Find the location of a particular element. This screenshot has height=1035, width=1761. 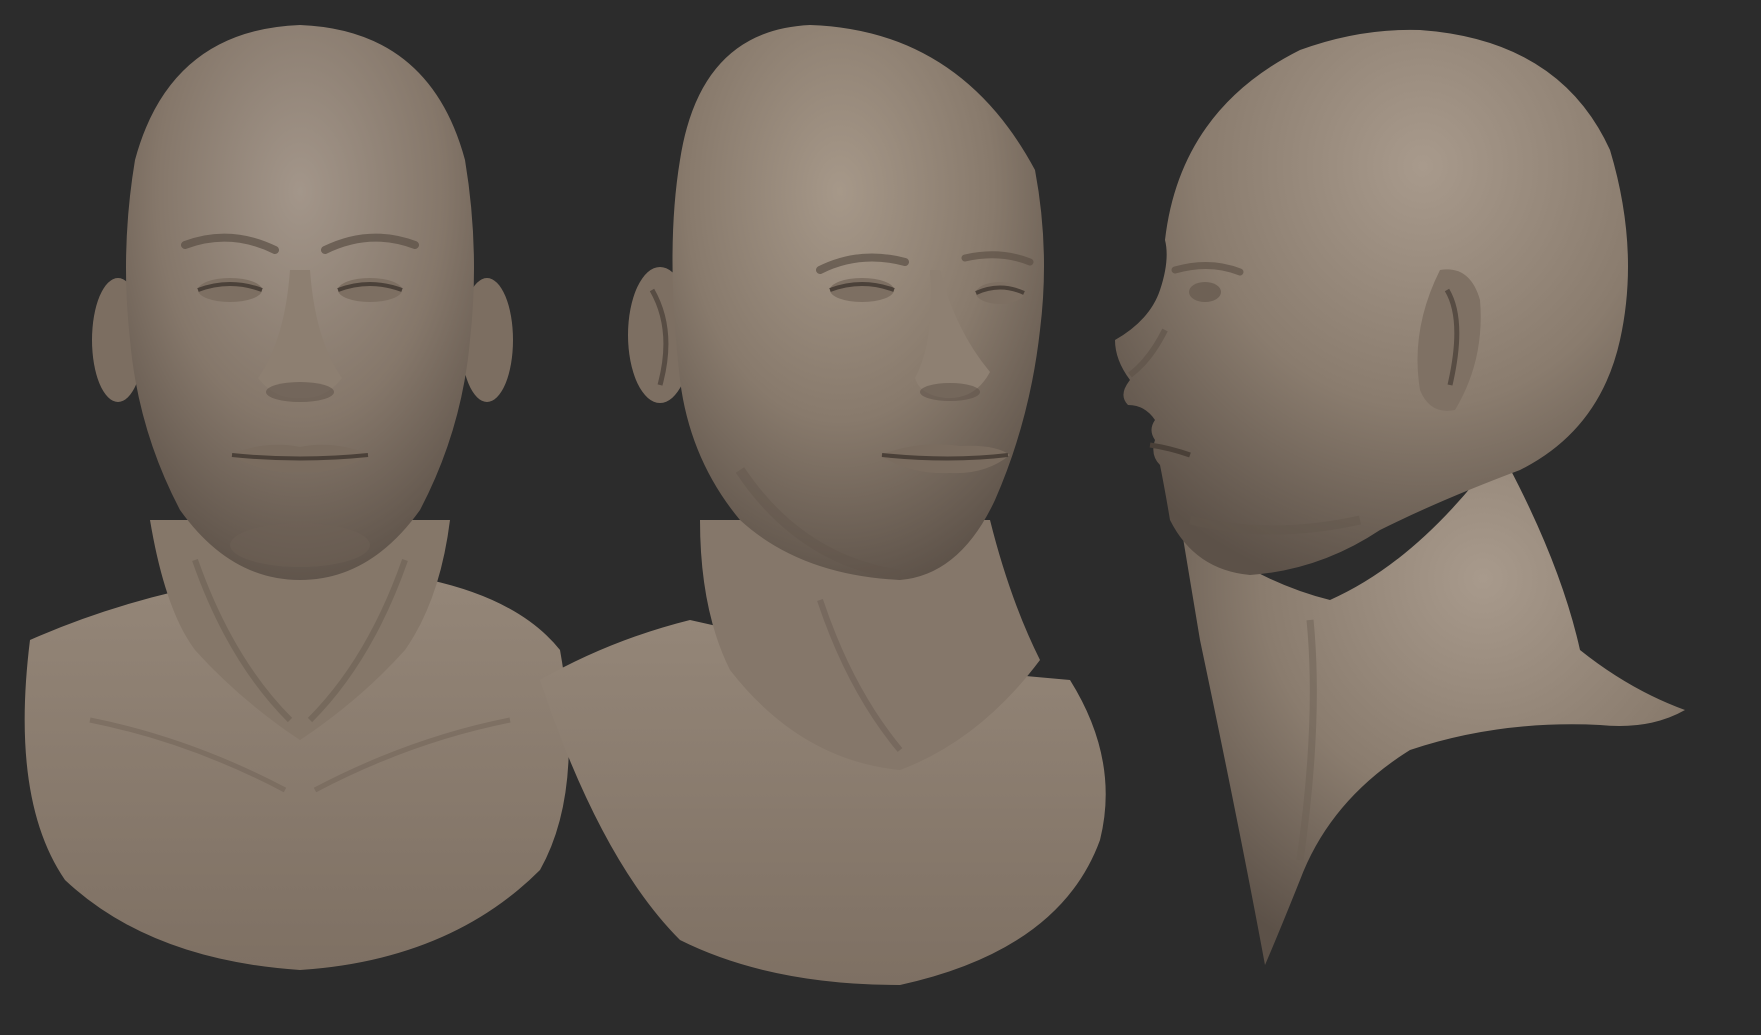

profile-eye is located at coordinates (1205, 292).